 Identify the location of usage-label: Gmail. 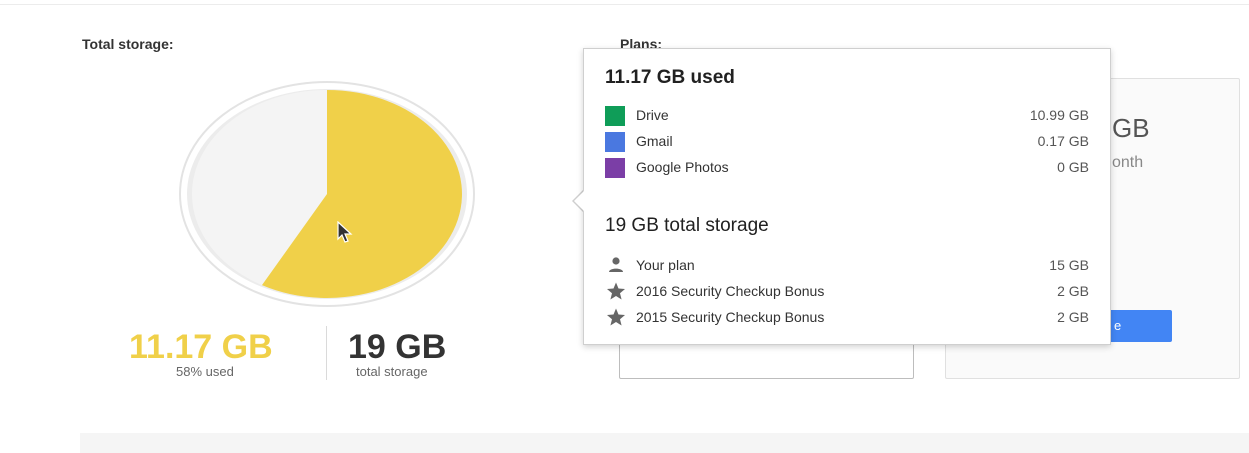
(654, 141).